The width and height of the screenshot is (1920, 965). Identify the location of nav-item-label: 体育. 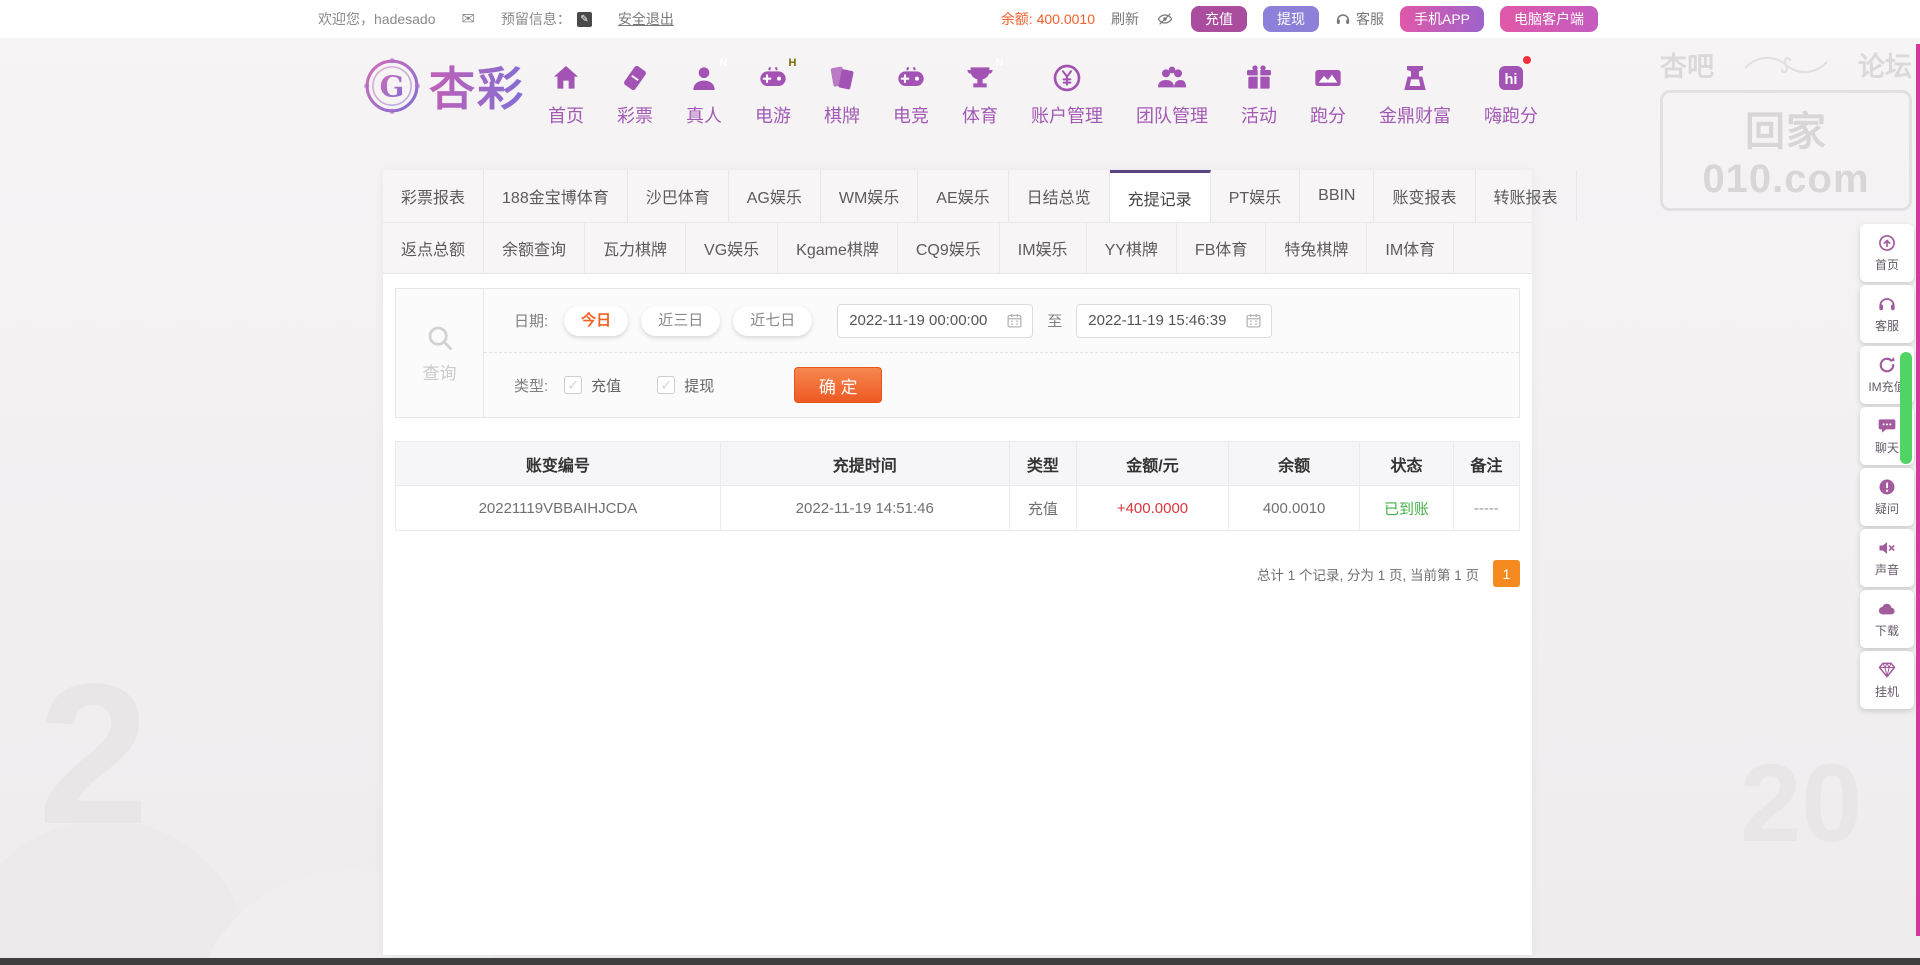
(980, 116).